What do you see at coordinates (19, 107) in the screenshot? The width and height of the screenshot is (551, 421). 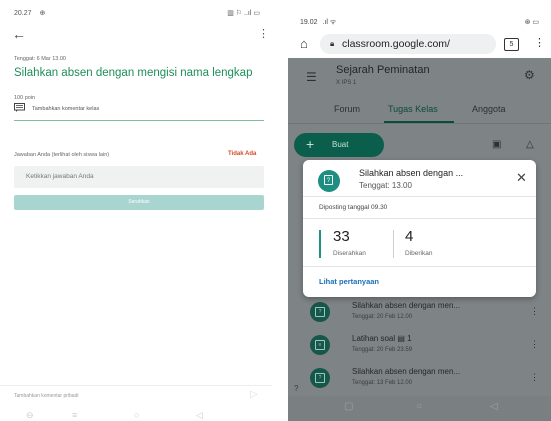 I see `comment-icon` at bounding box center [19, 107].